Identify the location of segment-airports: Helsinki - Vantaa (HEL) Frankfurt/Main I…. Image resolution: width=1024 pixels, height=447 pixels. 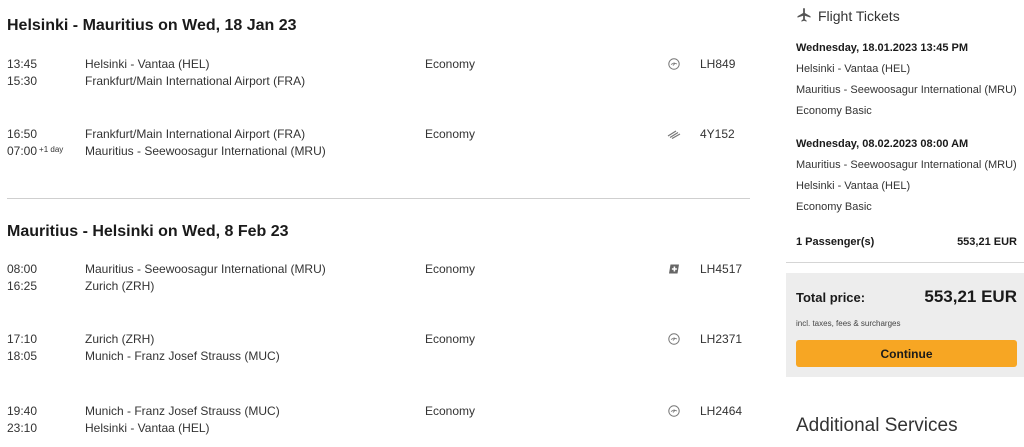
(250, 73).